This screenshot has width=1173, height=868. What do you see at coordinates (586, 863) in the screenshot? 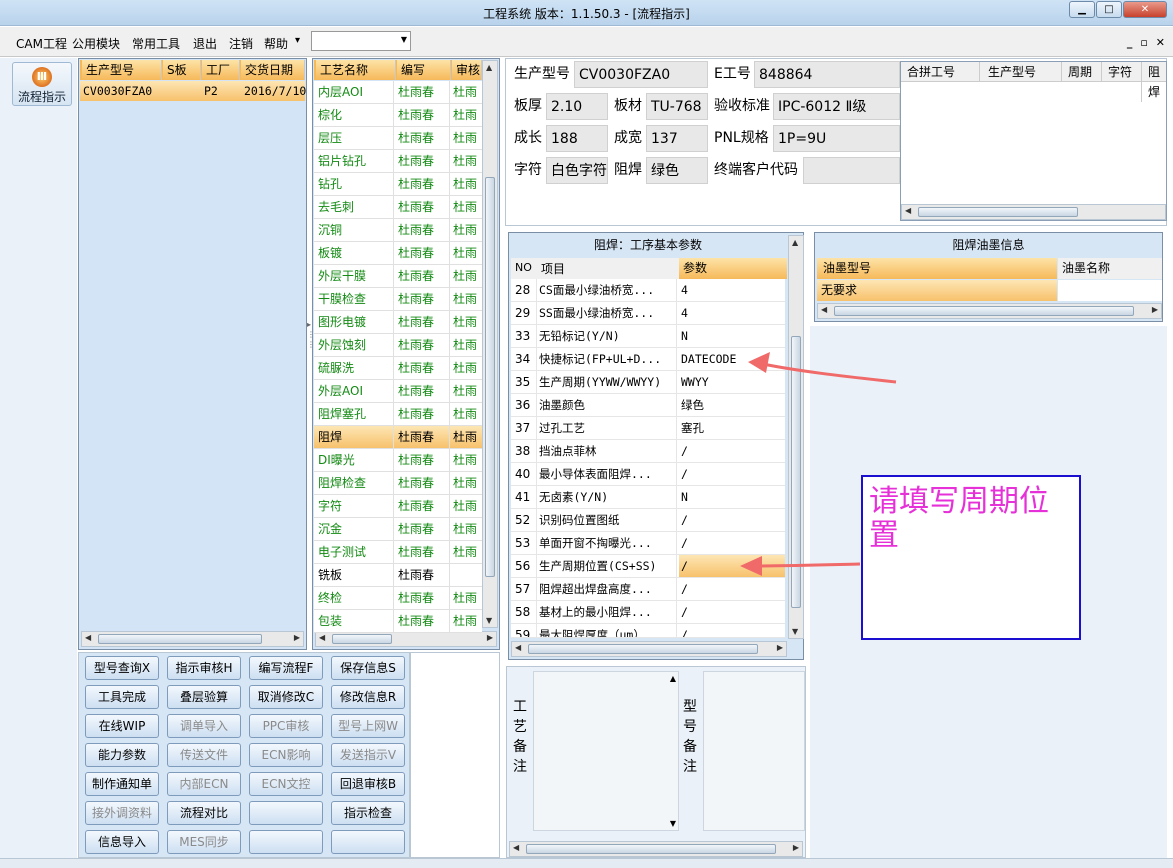
I see `status-bar` at bounding box center [586, 863].